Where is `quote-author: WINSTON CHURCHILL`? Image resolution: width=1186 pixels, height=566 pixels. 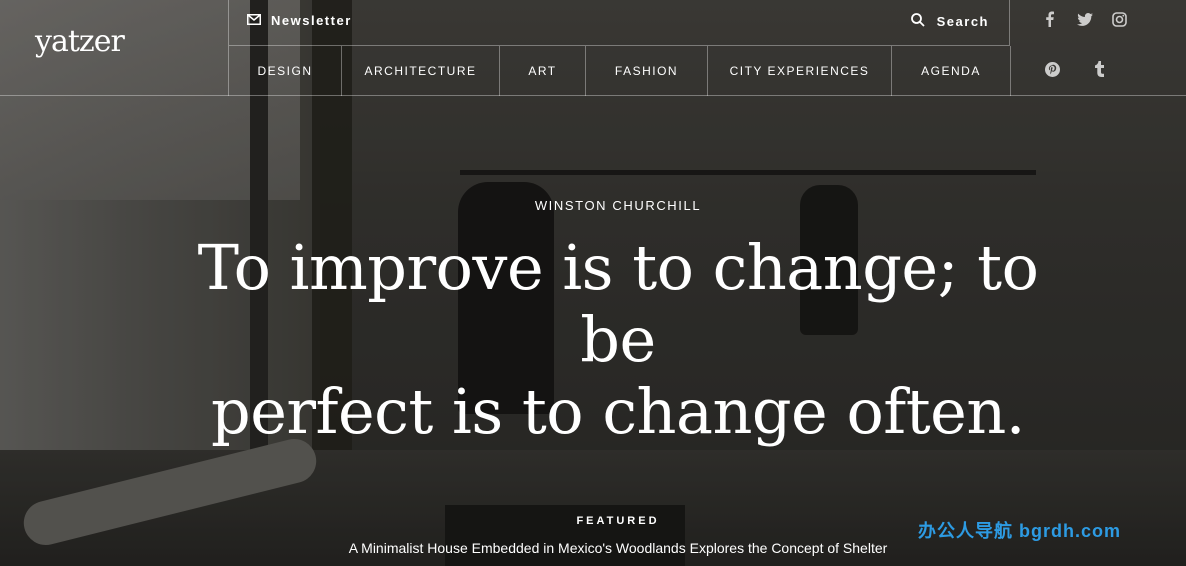
quote-author: WINSTON CHURCHILL is located at coordinates (618, 205).